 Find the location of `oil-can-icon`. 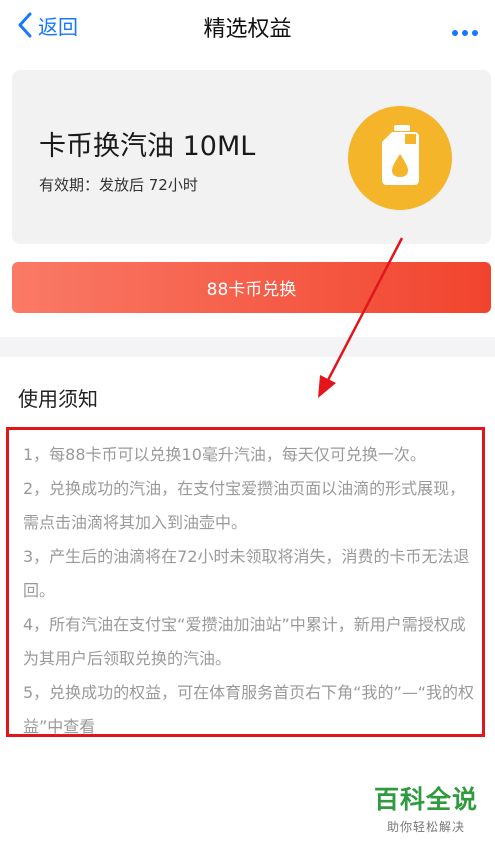

oil-can-icon is located at coordinates (400, 155).